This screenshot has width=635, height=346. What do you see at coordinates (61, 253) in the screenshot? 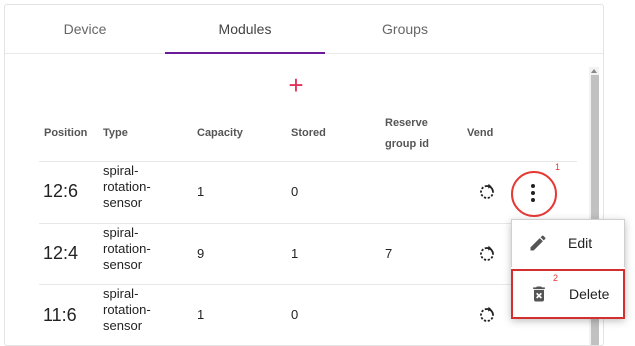
I see `row-position: 12:4` at bounding box center [61, 253].